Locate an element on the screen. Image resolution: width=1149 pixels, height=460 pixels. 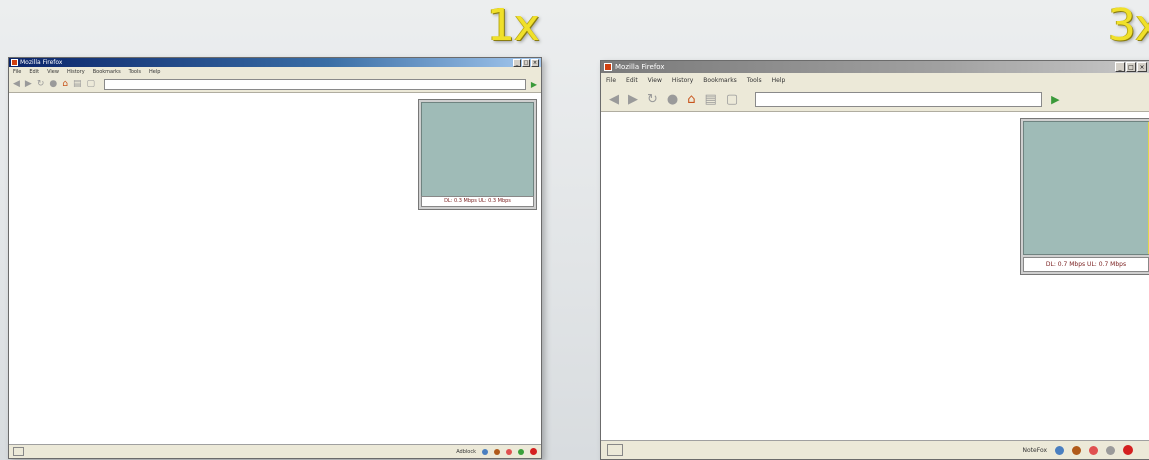
zoom-label-3x: 3x is located at coordinates (1128, 25).